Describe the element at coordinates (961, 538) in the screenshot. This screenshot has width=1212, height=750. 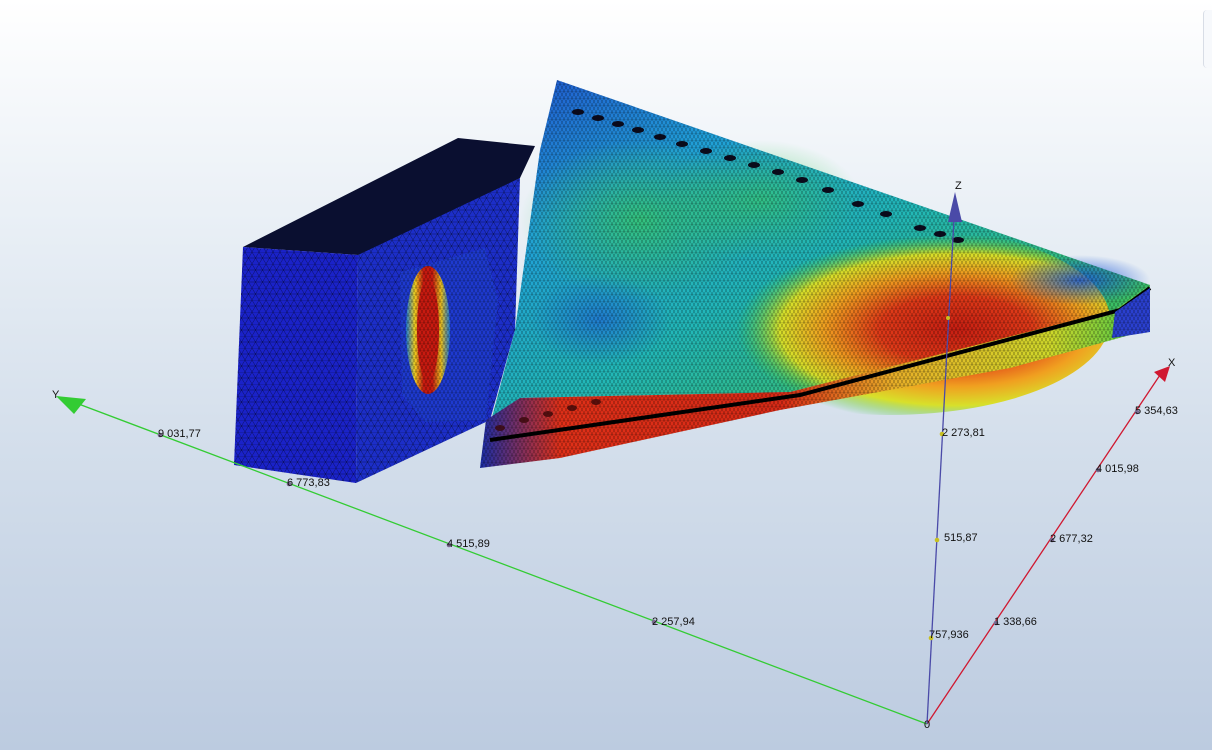
I see `z-tick-label: 515,87` at that location.